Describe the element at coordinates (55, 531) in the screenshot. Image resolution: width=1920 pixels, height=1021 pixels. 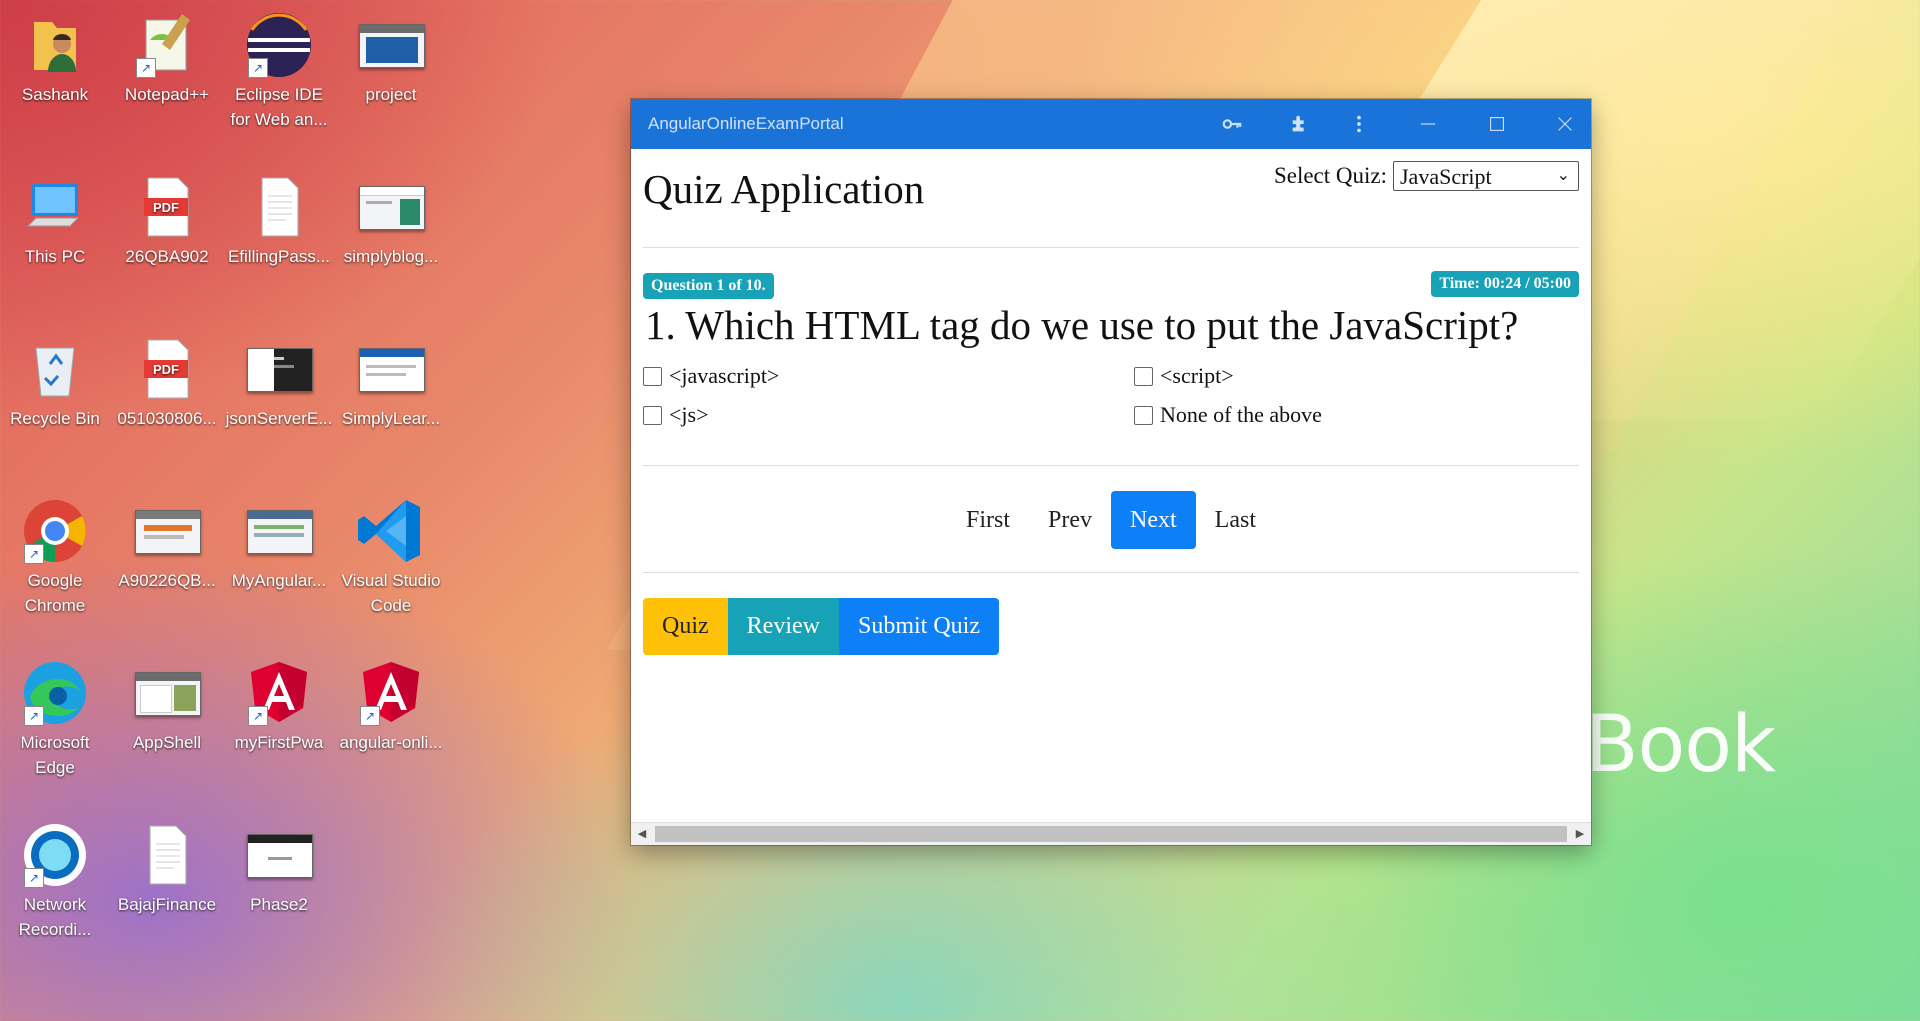
I see `chrome-icon: ↗` at that location.